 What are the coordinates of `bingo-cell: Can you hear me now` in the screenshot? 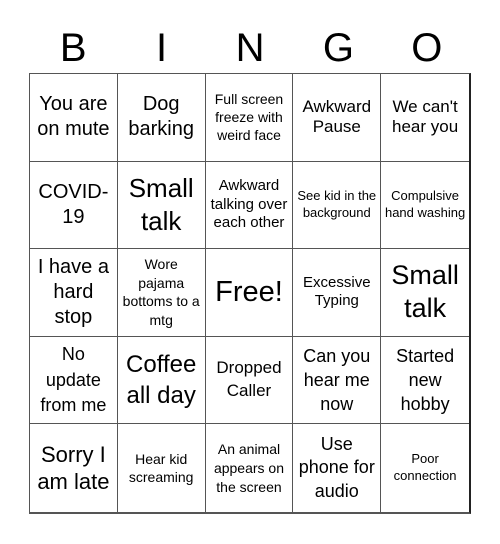 It's located at (337, 380).